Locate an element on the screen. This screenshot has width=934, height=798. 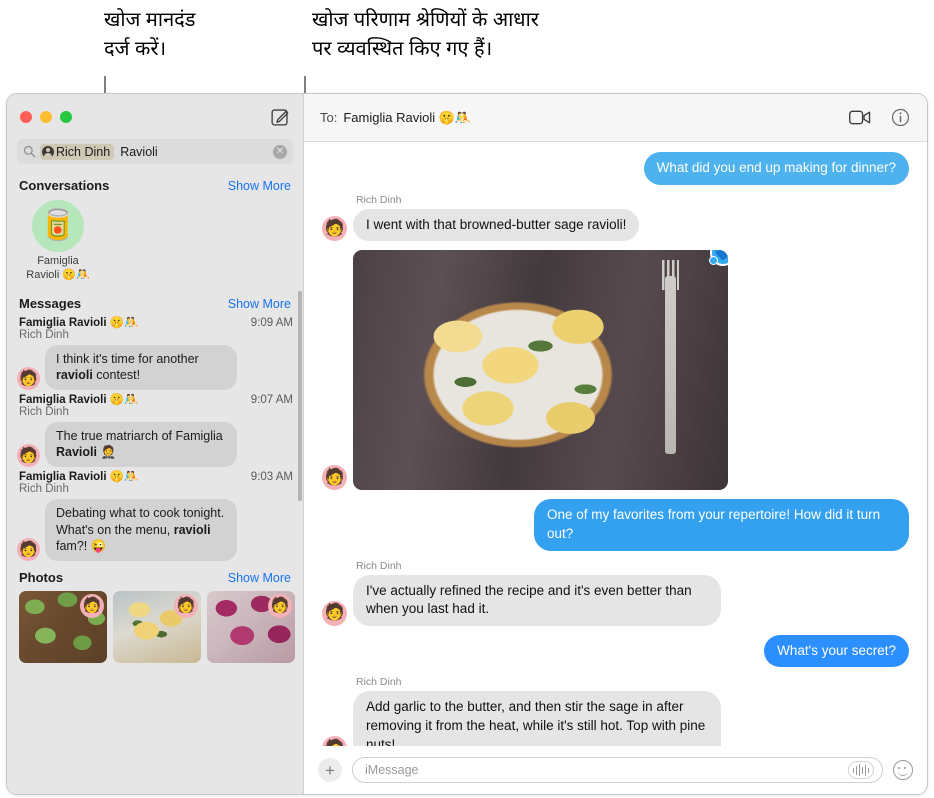
conversations-results: 🥫 Famiglia Ravioli 🤫🤼 is located at coordinates (155, 243).